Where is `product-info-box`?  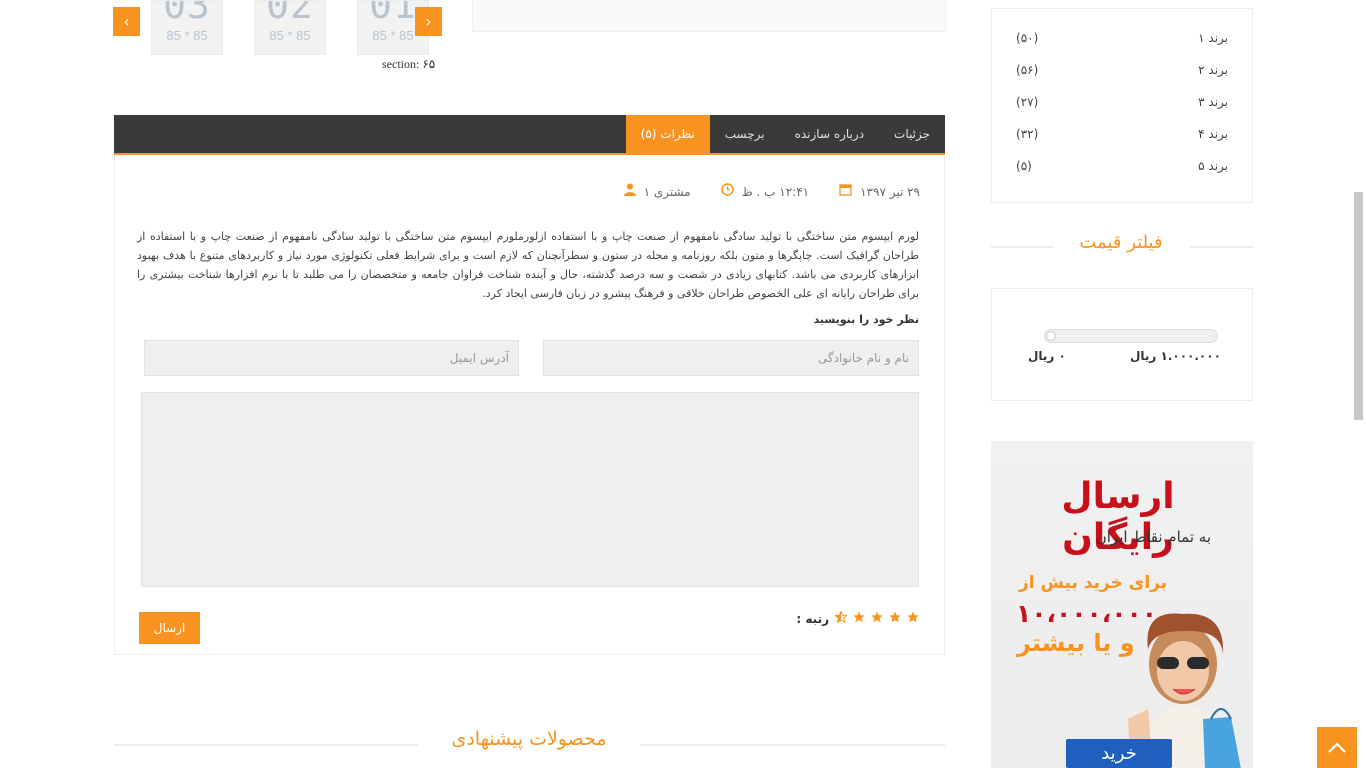 product-info-box is located at coordinates (709, 16).